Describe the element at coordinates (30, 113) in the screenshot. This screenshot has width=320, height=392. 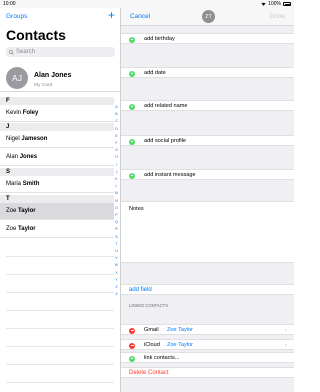
I see `contact-last-name: Foley` at that location.